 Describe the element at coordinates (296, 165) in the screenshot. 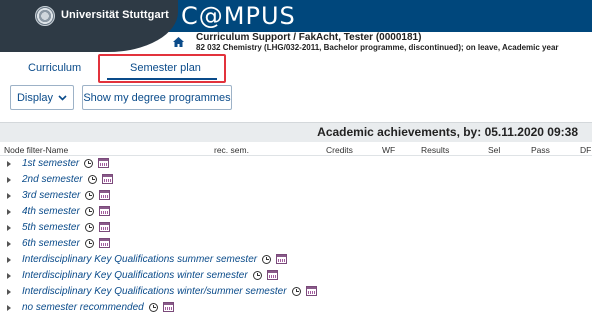

I see `semester-row: 1st semester` at that location.